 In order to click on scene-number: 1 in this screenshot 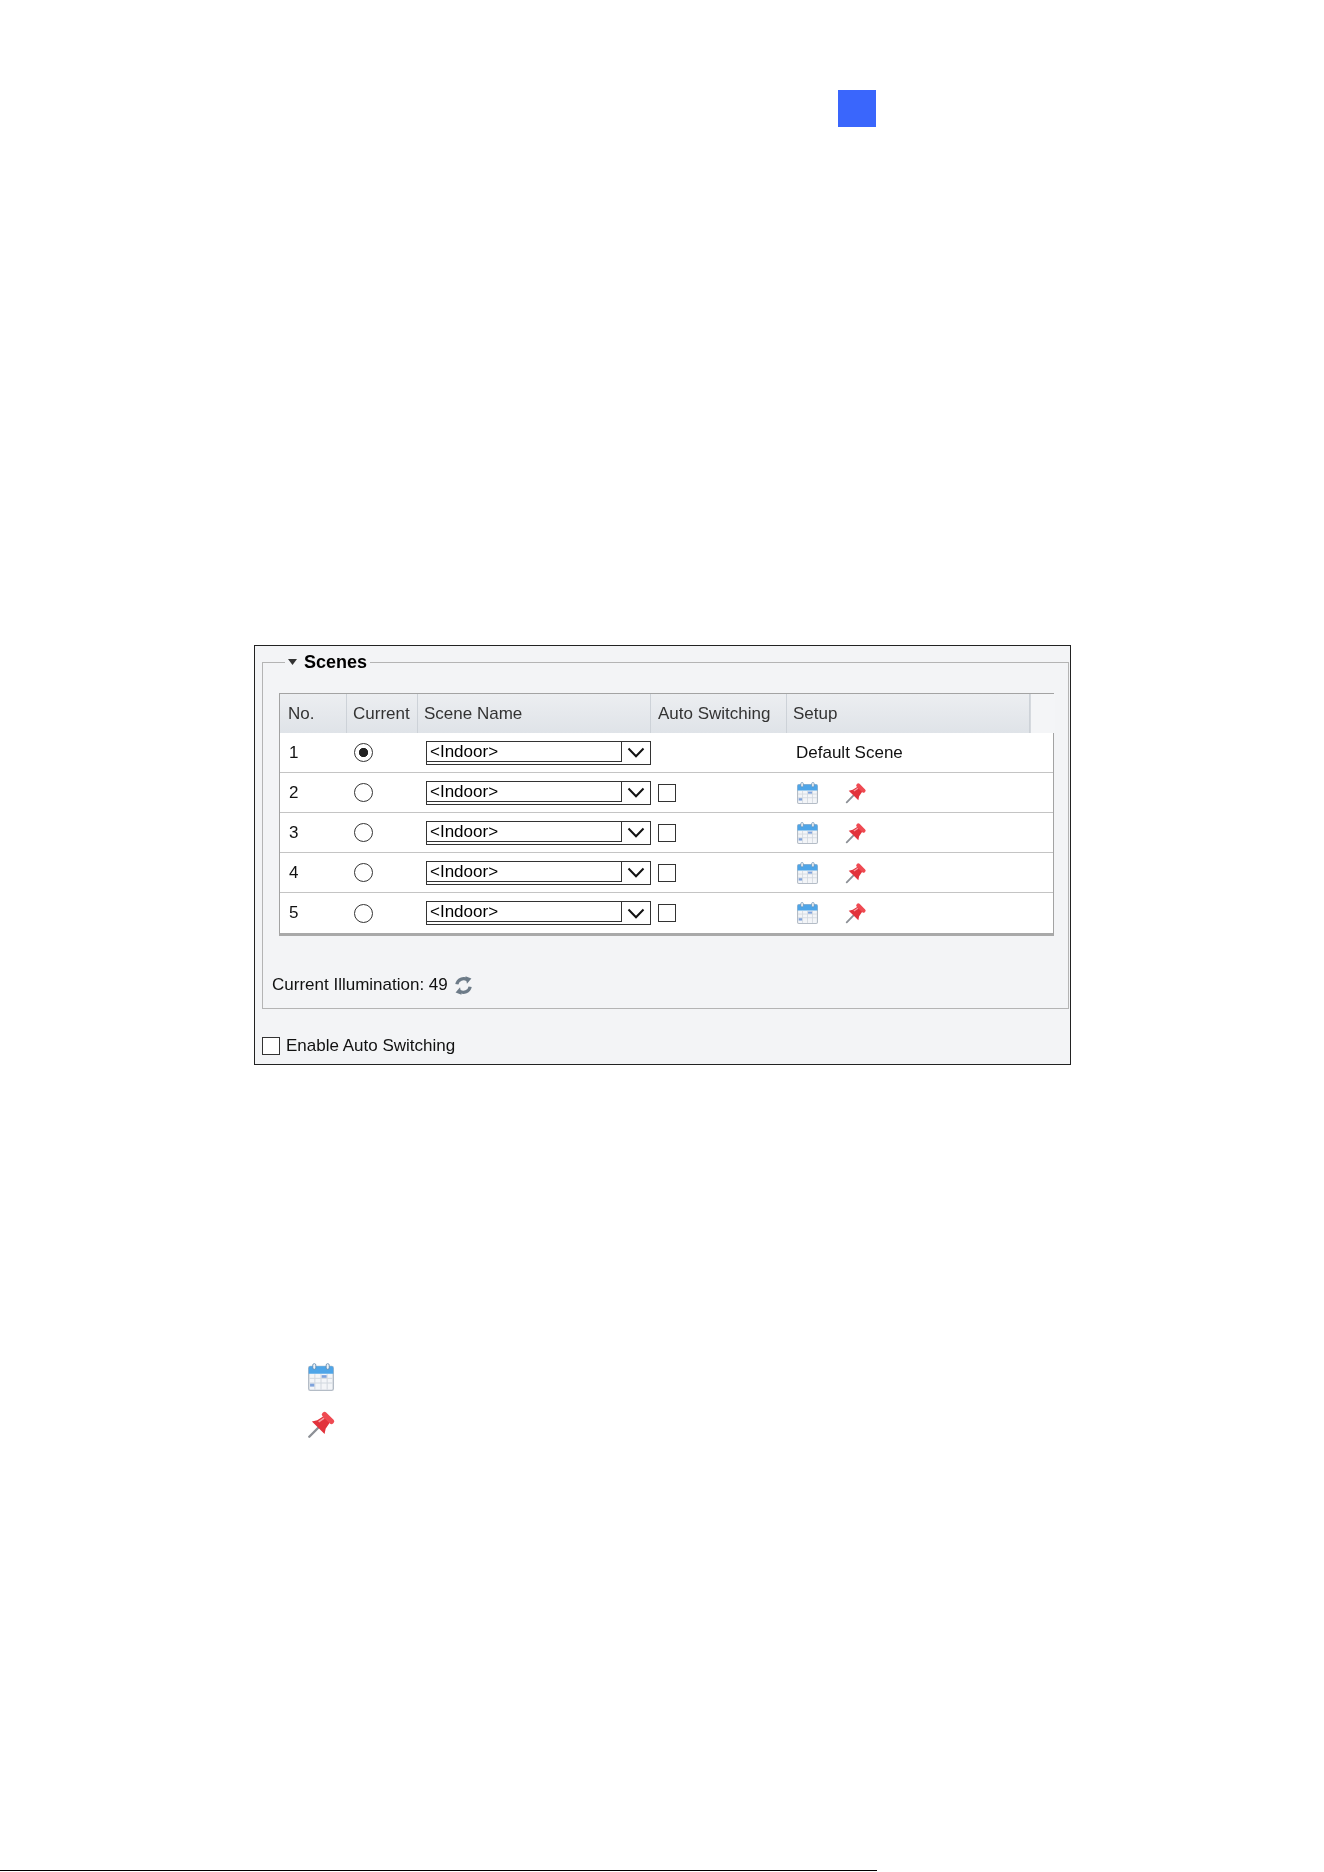, I will do `click(294, 752)`.